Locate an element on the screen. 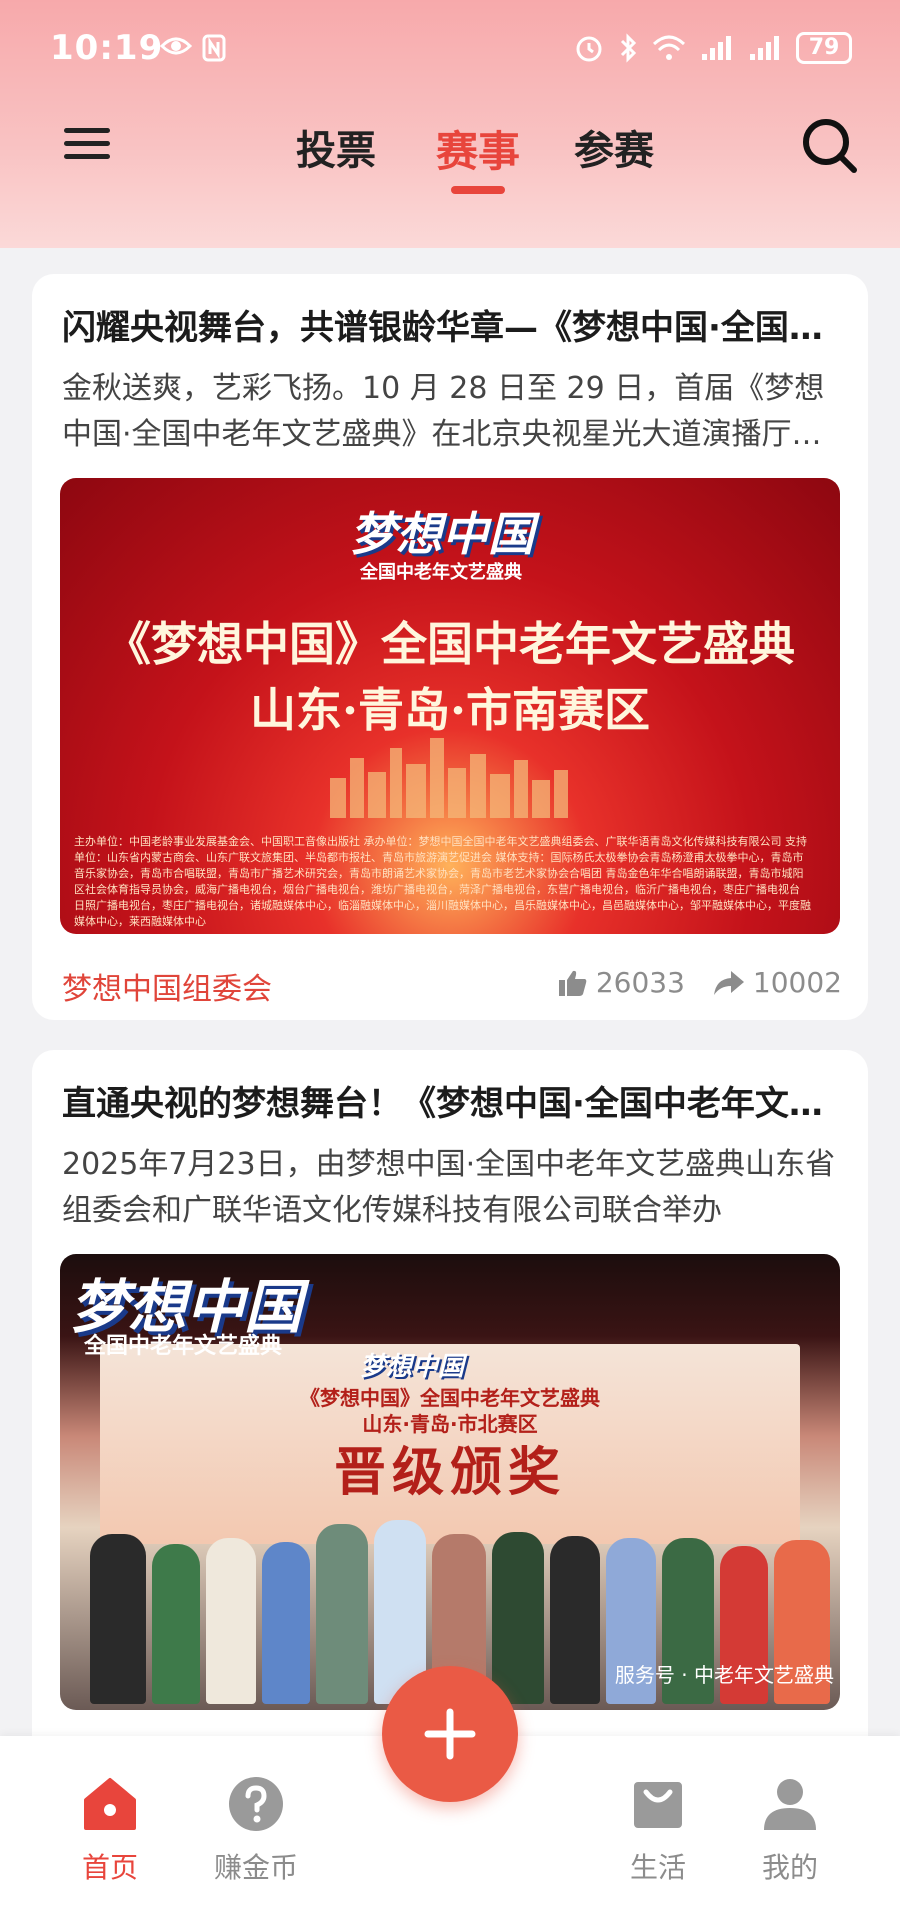 The image size is (900, 1920). tab-vote: 投票 is located at coordinates (336, 147).